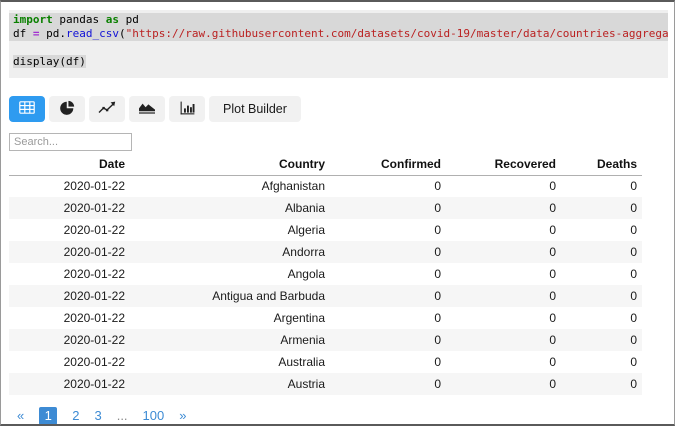 Image resolution: width=675 pixels, height=426 pixels. I want to click on nav-next: », so click(182, 415).